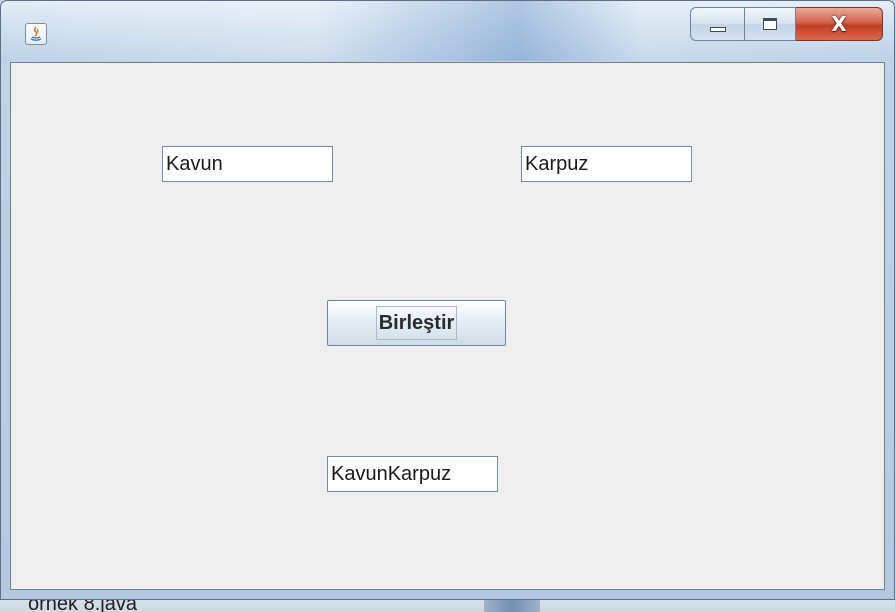 The height and width of the screenshot is (612, 895). Describe the element at coordinates (247, 164) in the screenshot. I see `first-text-field: Kavun` at that location.